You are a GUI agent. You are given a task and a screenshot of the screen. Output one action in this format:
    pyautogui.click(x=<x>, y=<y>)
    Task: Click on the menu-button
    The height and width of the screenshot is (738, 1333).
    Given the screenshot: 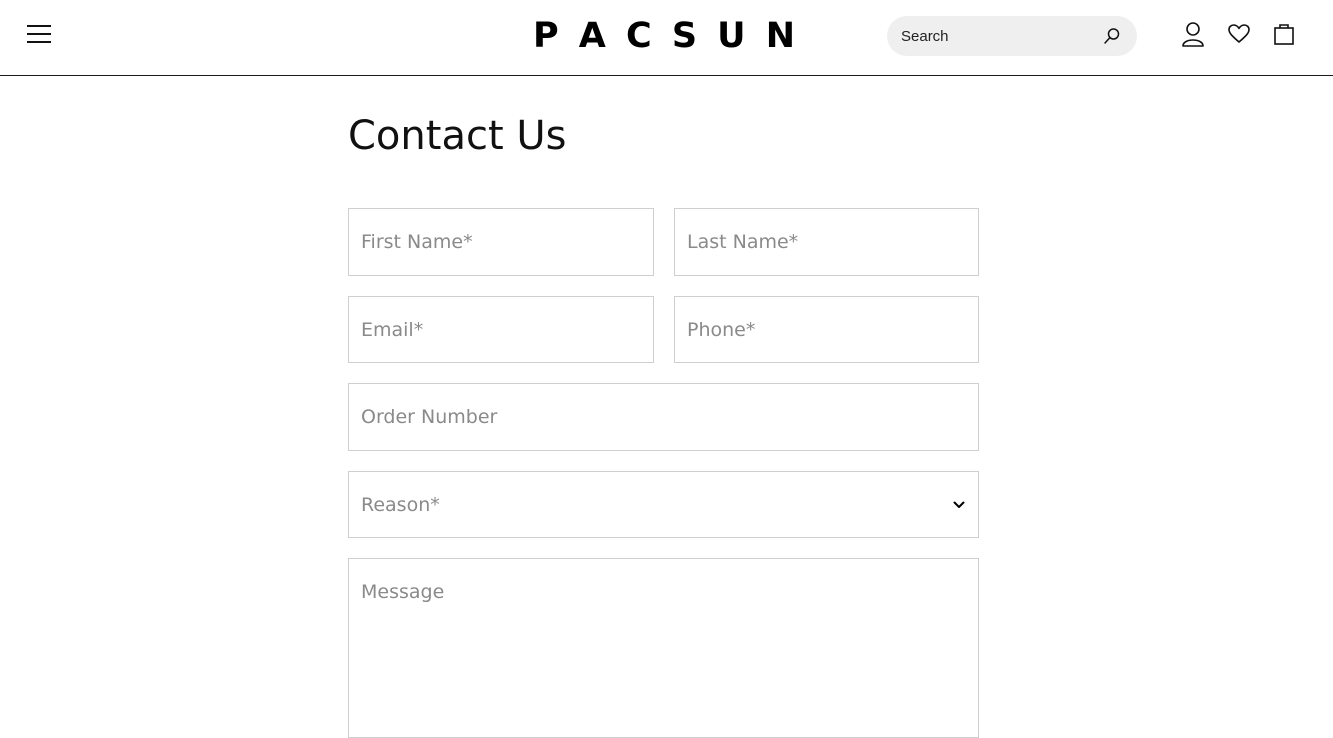 What is the action you would take?
    pyautogui.click(x=39, y=36)
    